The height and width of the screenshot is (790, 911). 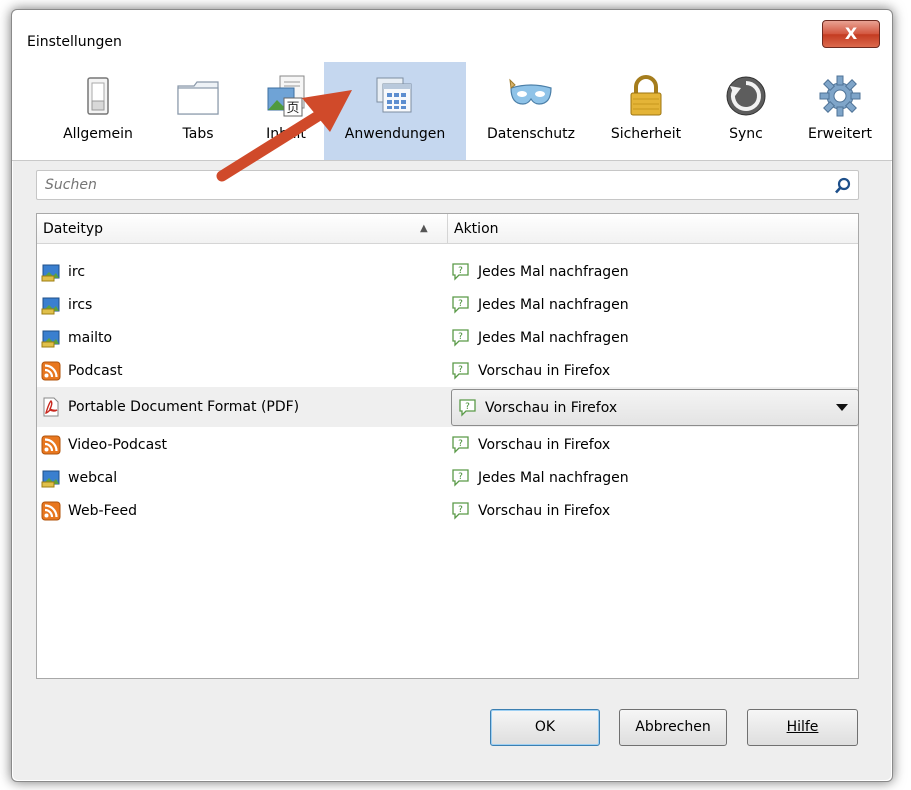 I want to click on help-label: Hilfe, so click(x=802, y=727).